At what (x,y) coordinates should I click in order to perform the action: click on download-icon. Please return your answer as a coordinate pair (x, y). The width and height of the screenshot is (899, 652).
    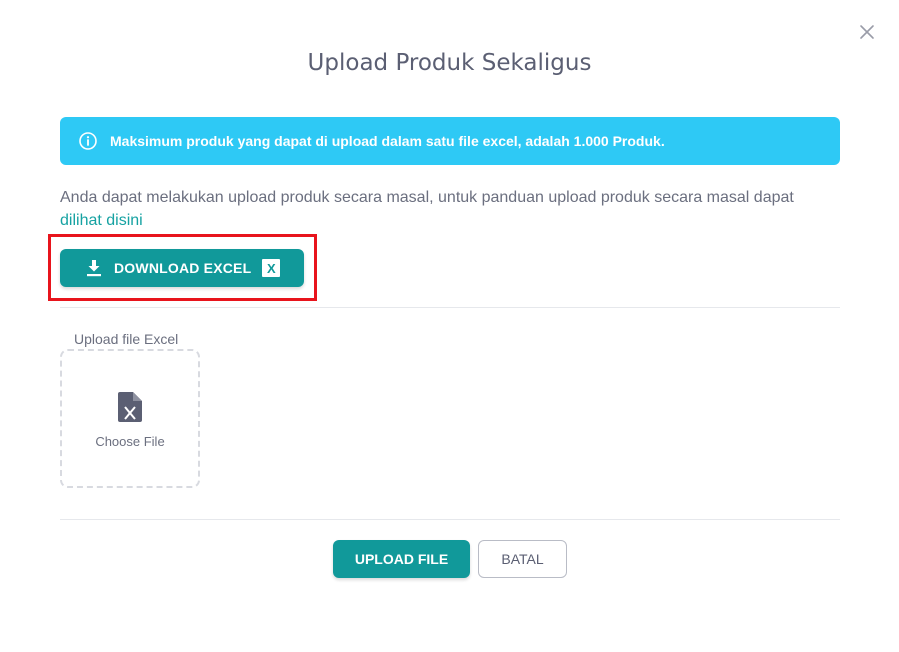
    Looking at the image, I should click on (94, 268).